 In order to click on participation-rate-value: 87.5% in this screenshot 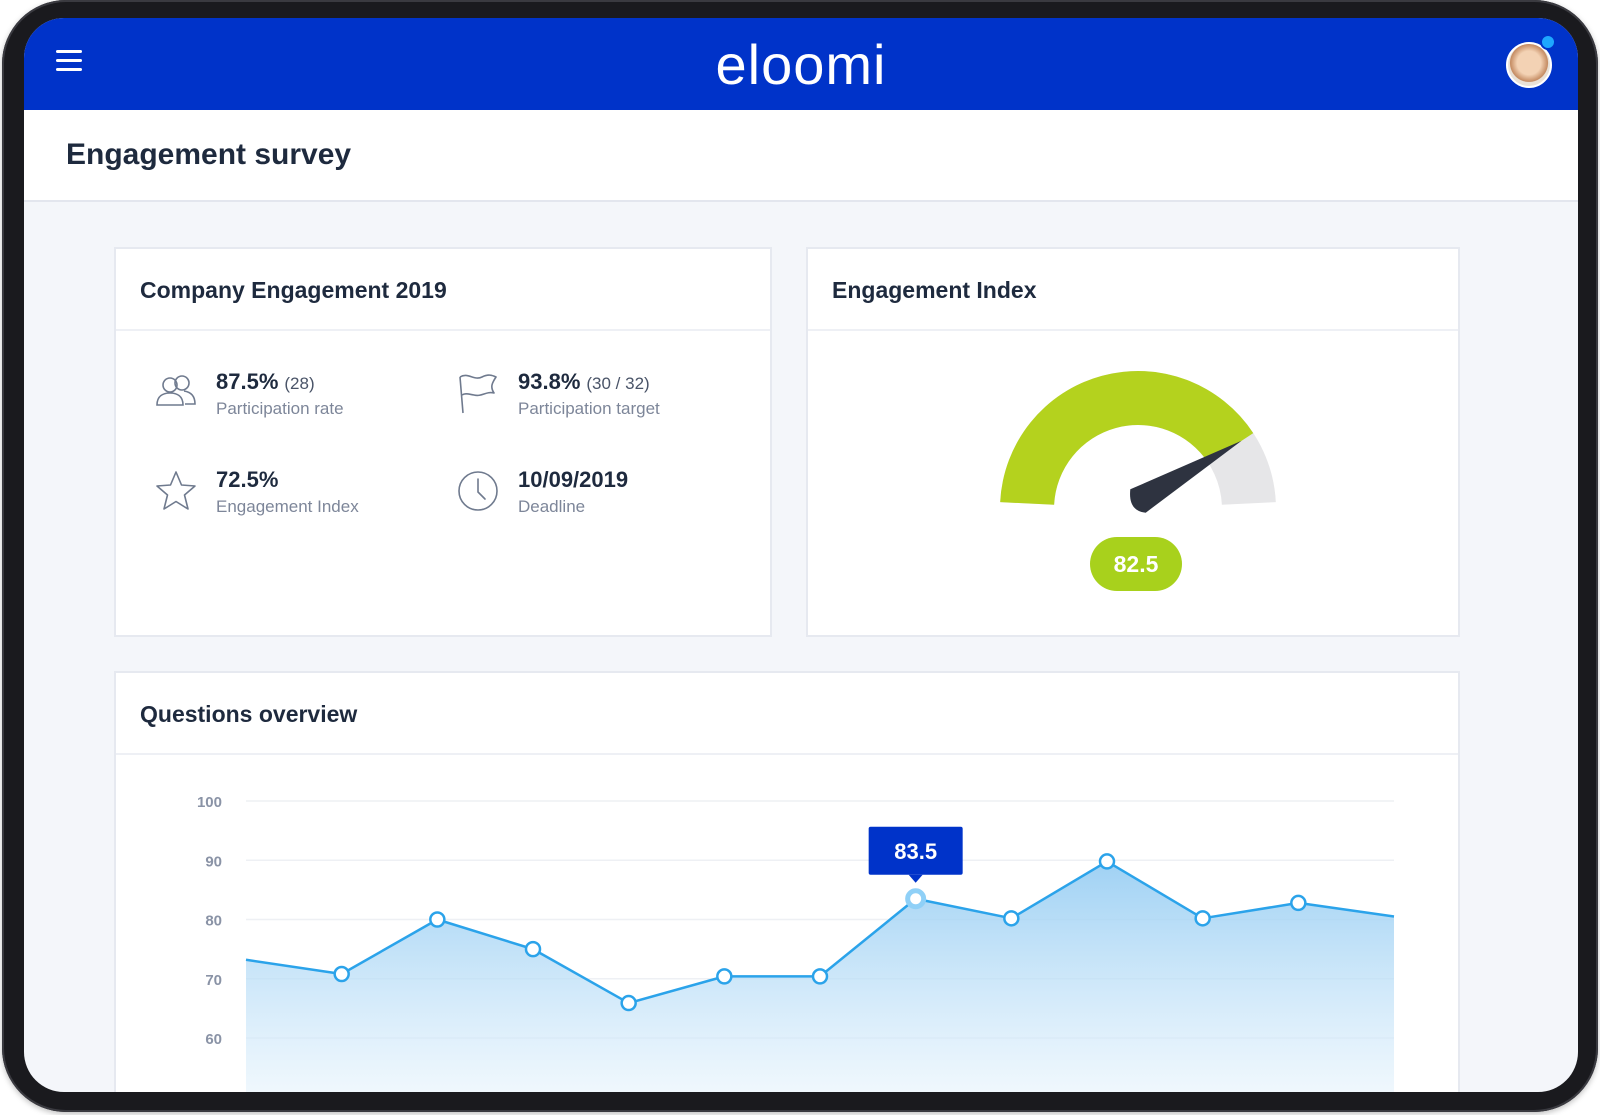, I will do `click(247, 381)`.